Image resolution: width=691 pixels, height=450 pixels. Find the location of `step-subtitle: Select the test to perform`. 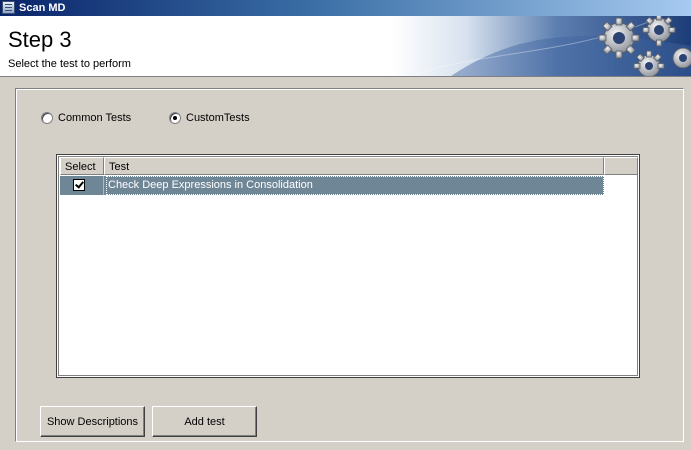

step-subtitle: Select the test to perform is located at coordinates (69, 64).